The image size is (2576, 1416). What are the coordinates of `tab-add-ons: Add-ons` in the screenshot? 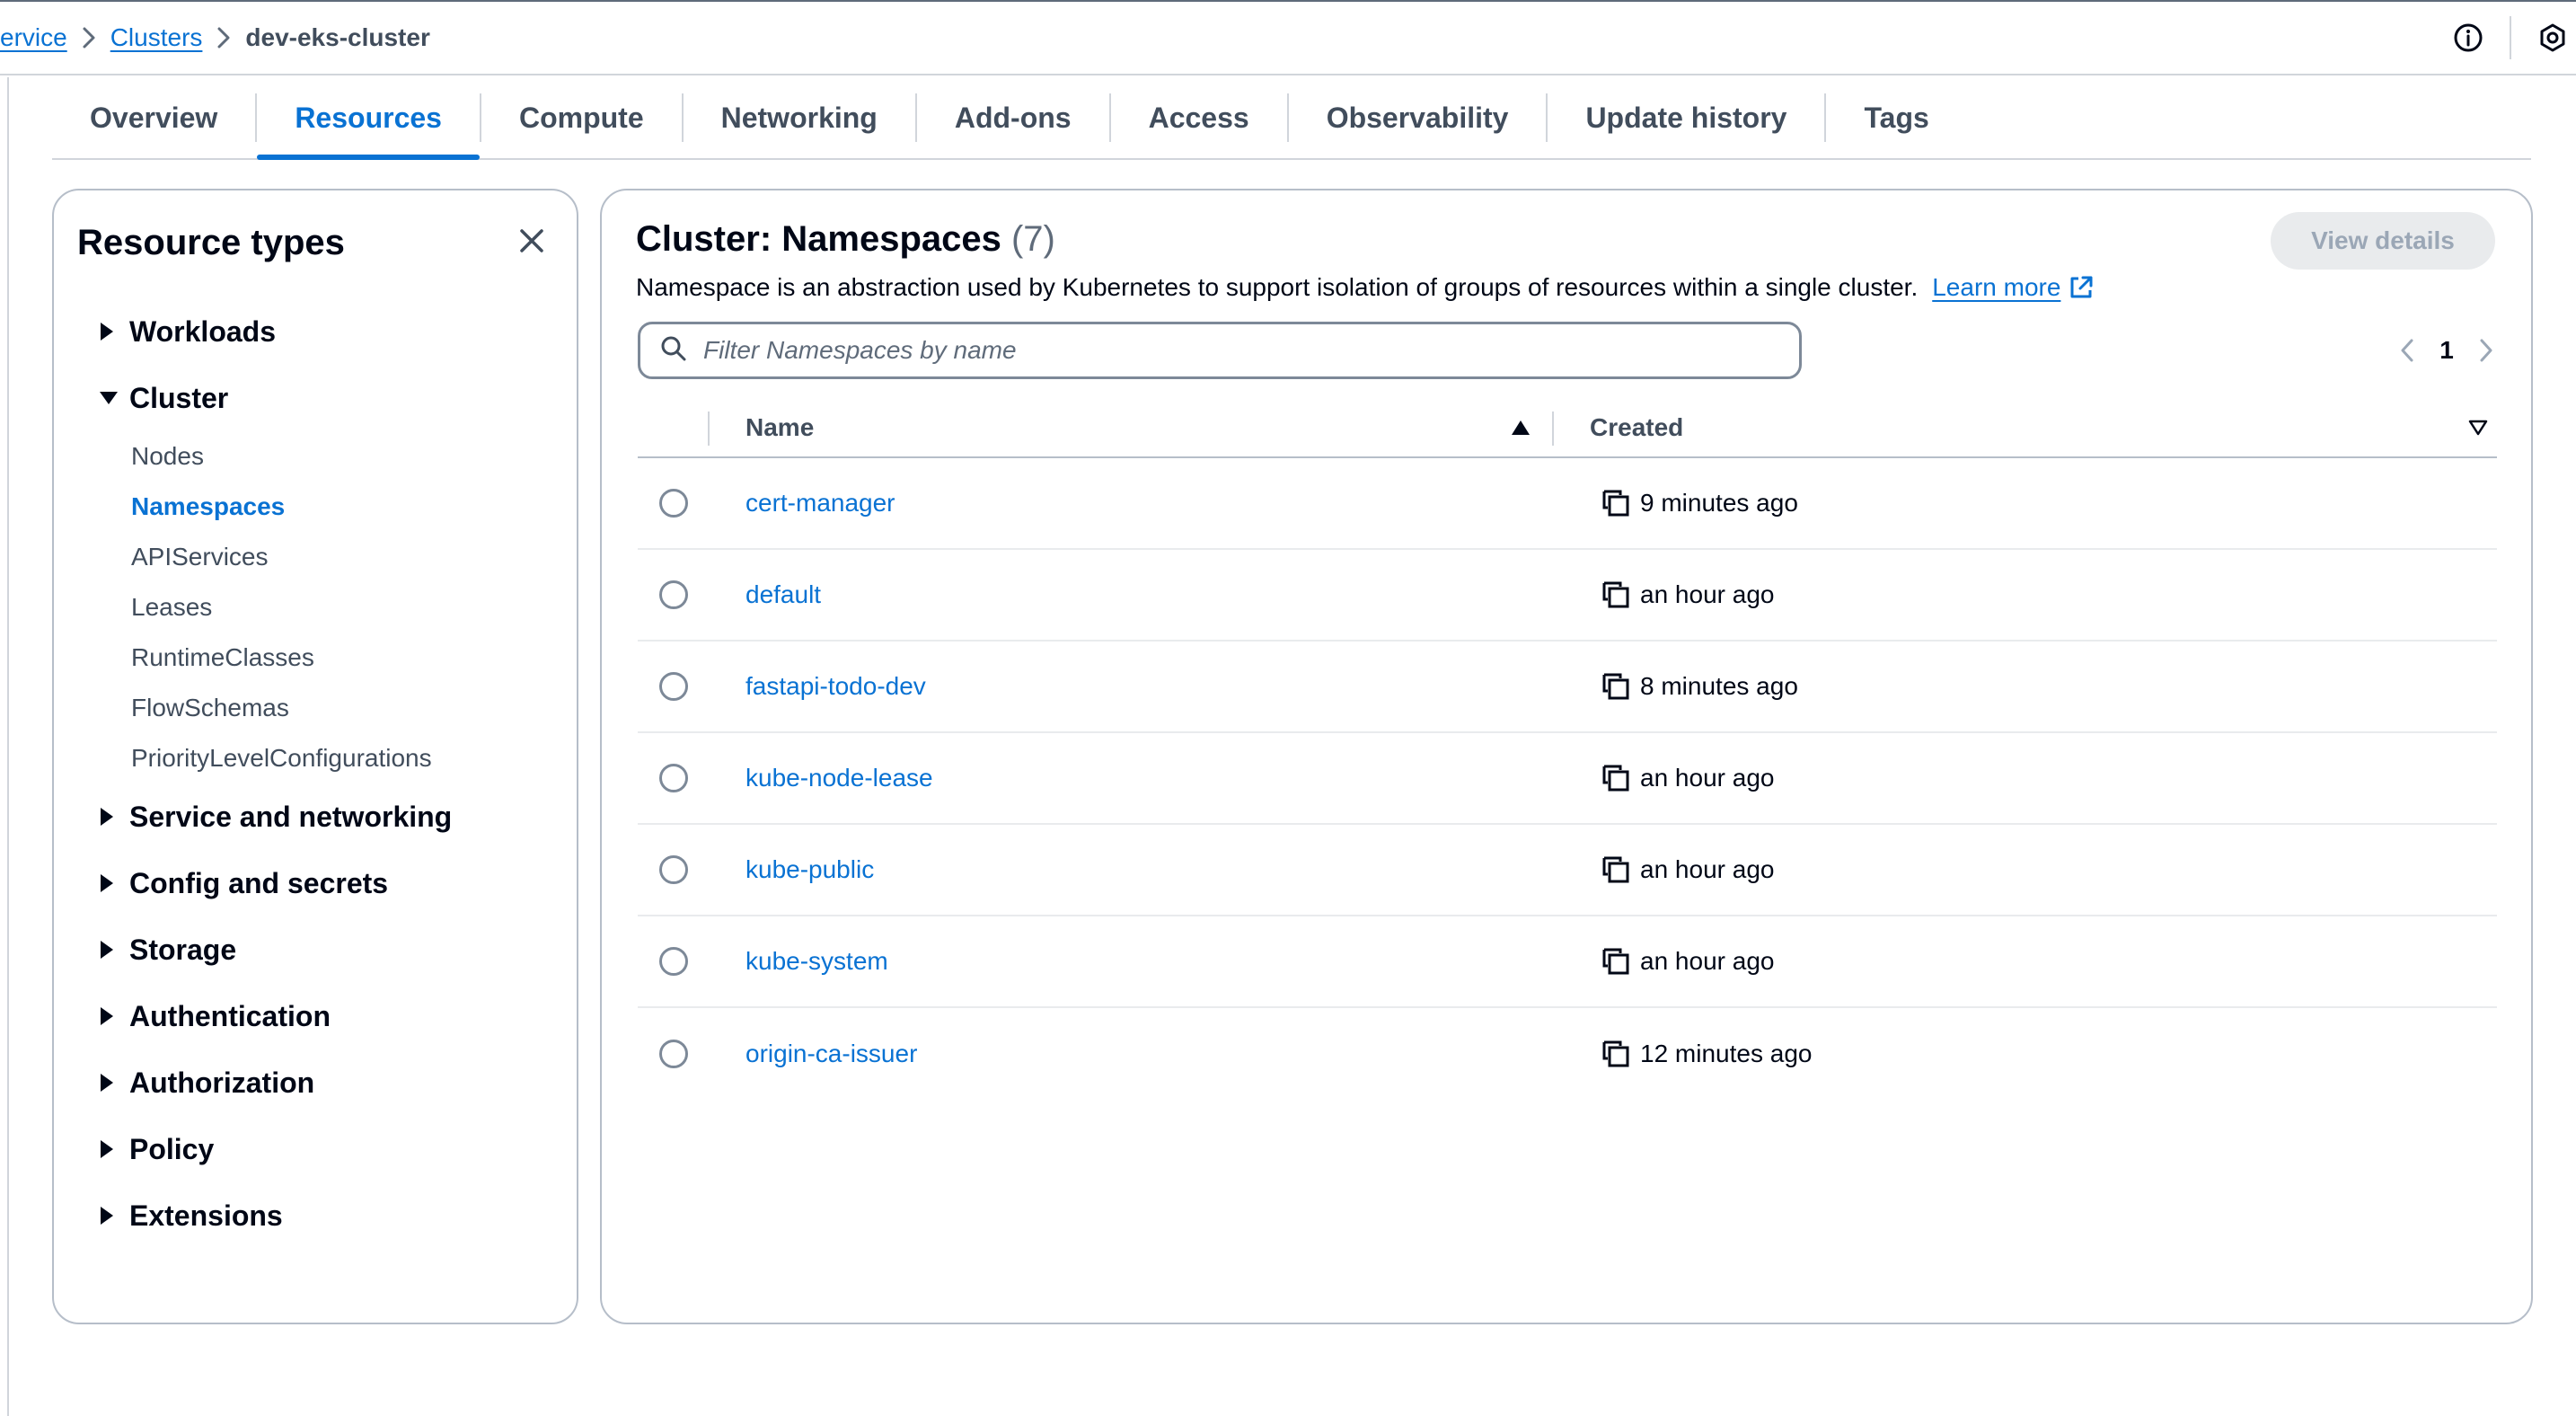 It's located at (1013, 118).